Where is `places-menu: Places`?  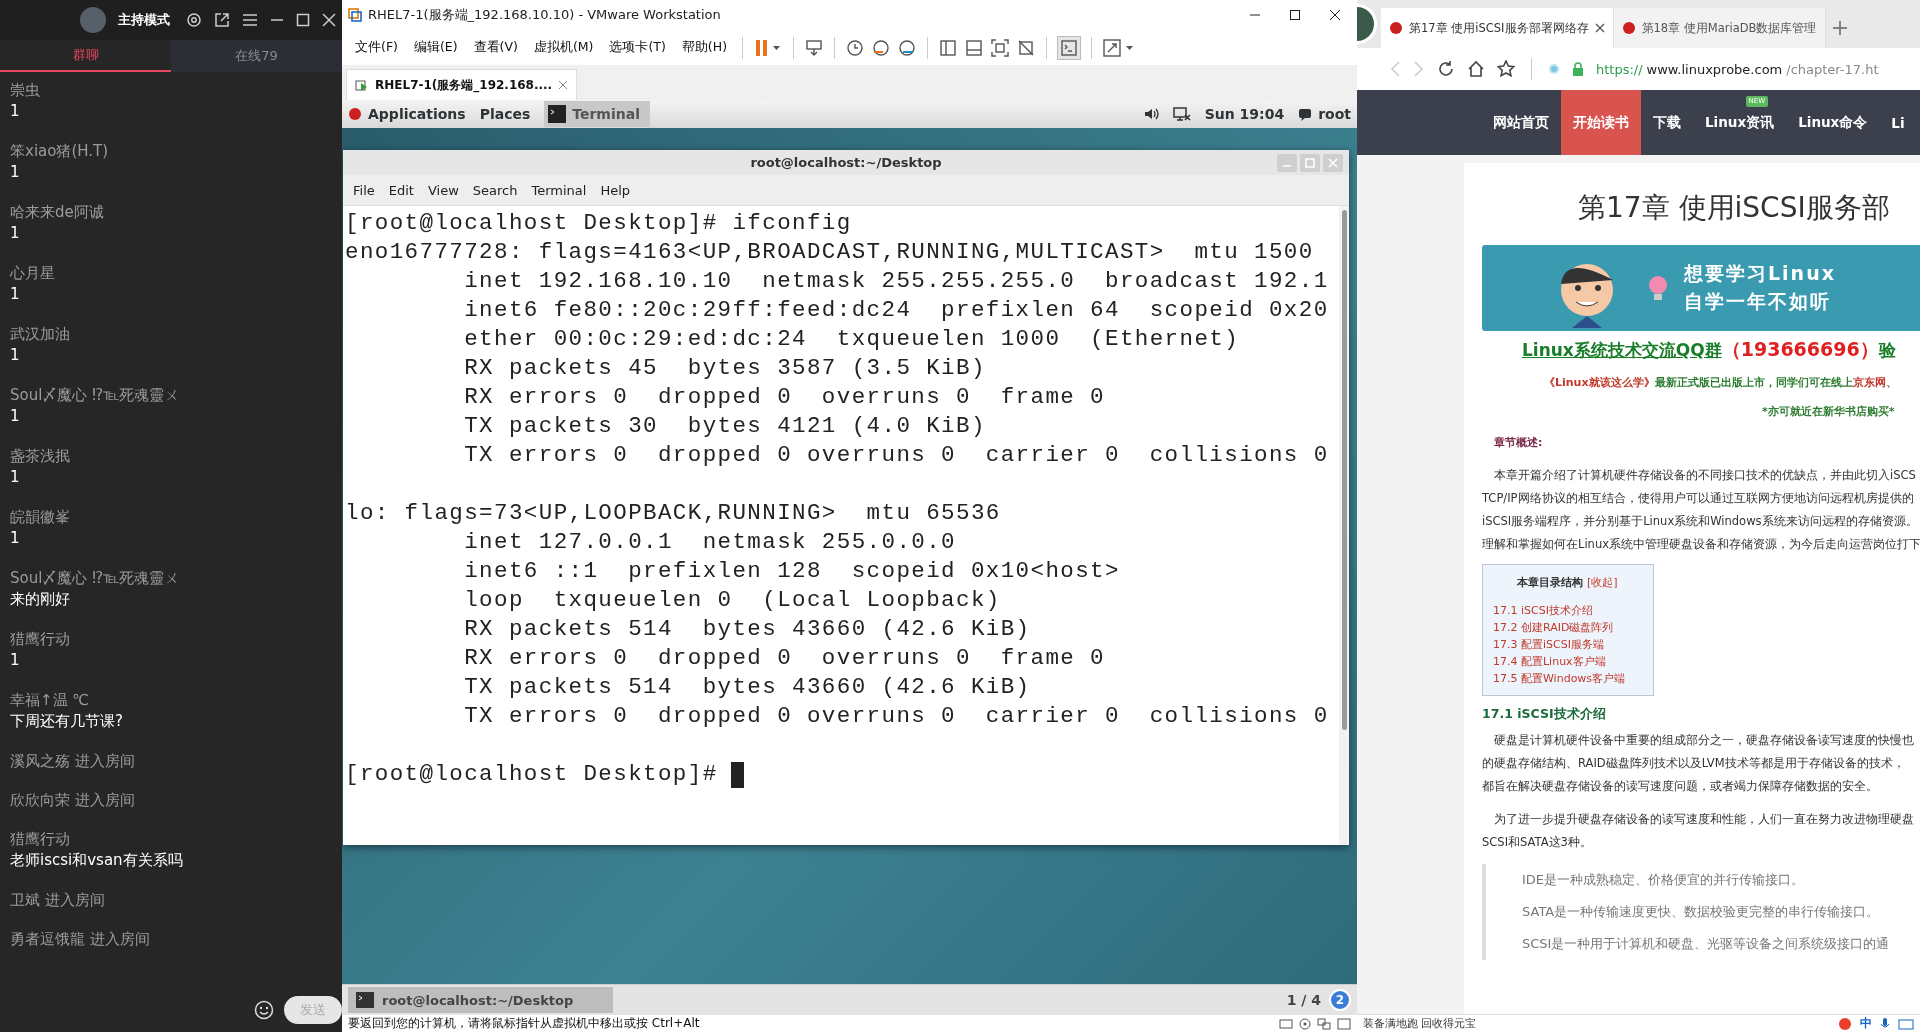 places-menu: Places is located at coordinates (505, 114).